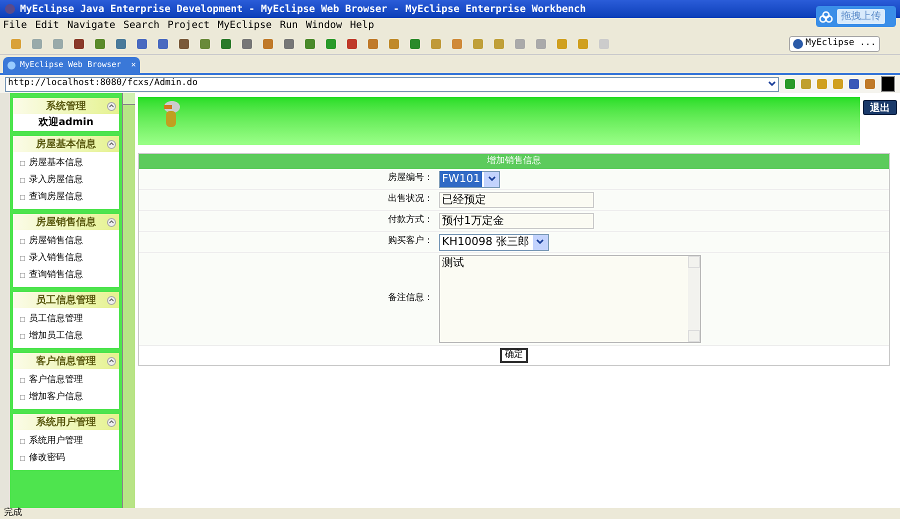  What do you see at coordinates (289, 25) in the screenshot?
I see `menu-item: Run` at bounding box center [289, 25].